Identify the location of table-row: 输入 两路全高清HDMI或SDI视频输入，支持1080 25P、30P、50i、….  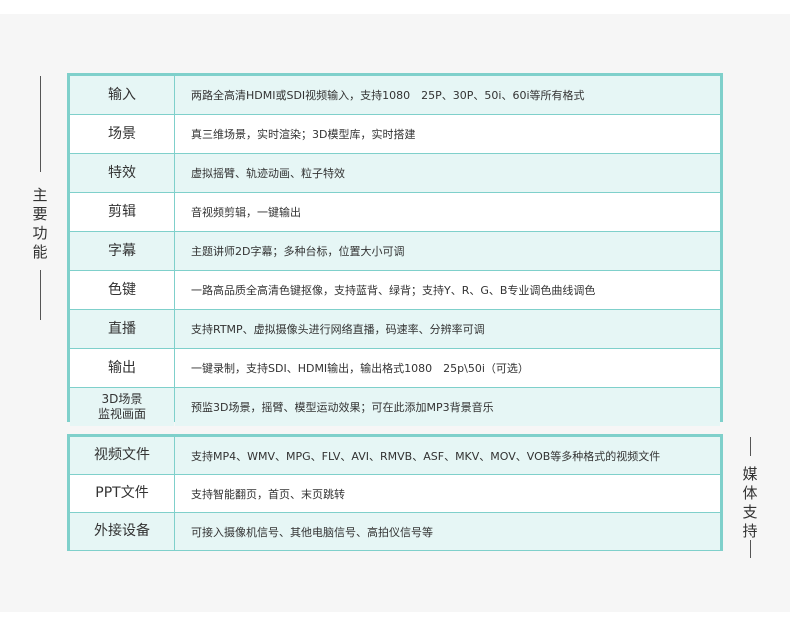
(395, 95).